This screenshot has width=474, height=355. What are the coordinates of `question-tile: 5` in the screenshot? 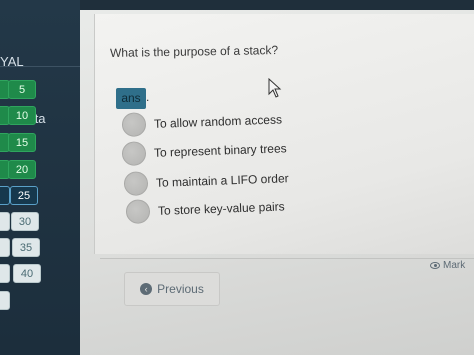 It's located at (22, 89).